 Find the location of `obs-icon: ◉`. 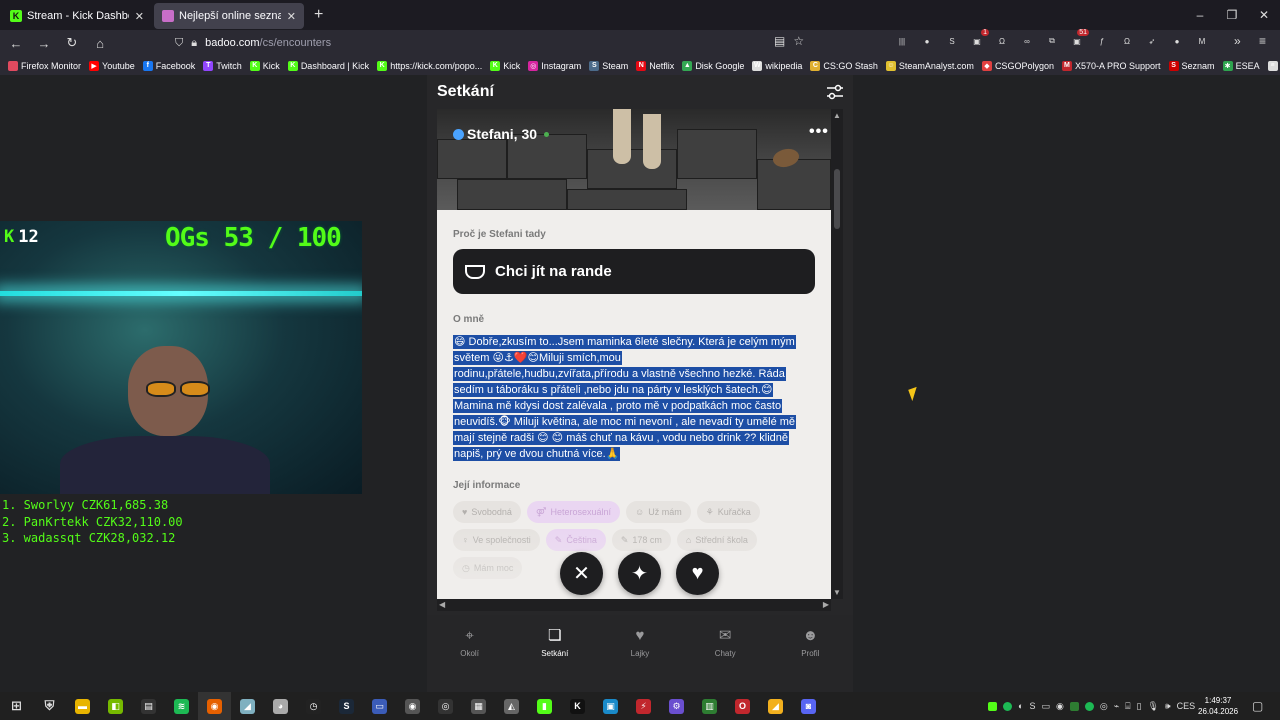

obs-icon: ◉ is located at coordinates (412, 706).